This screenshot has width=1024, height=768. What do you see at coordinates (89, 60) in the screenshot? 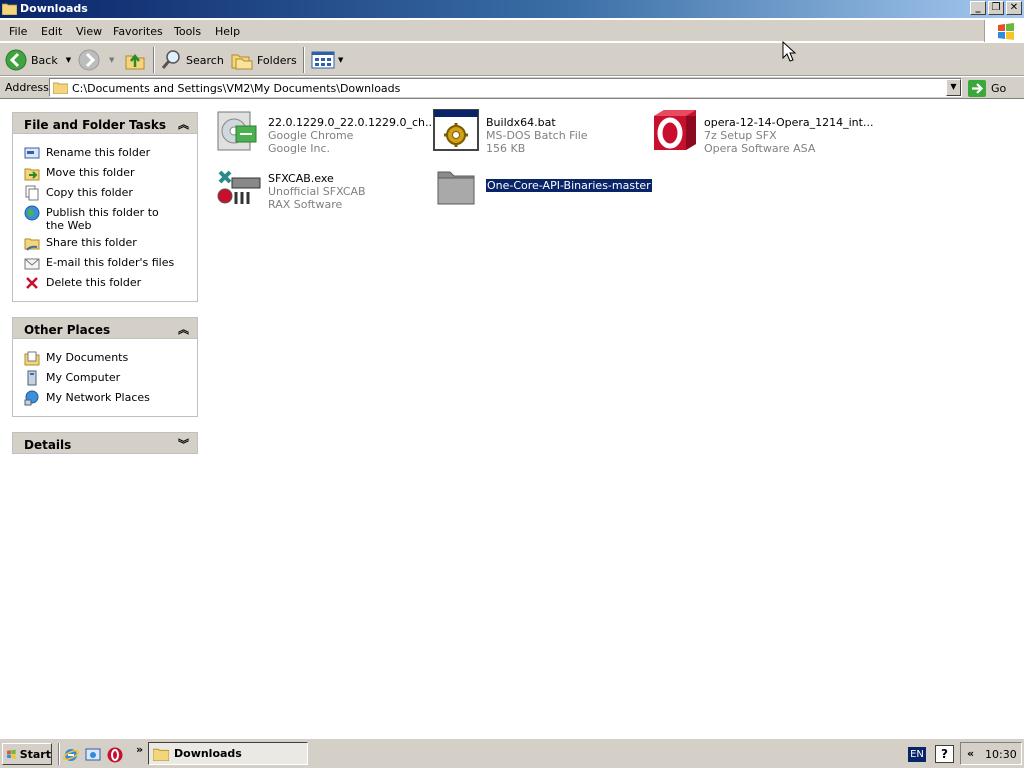
I see `forward-arrow-icon` at bounding box center [89, 60].